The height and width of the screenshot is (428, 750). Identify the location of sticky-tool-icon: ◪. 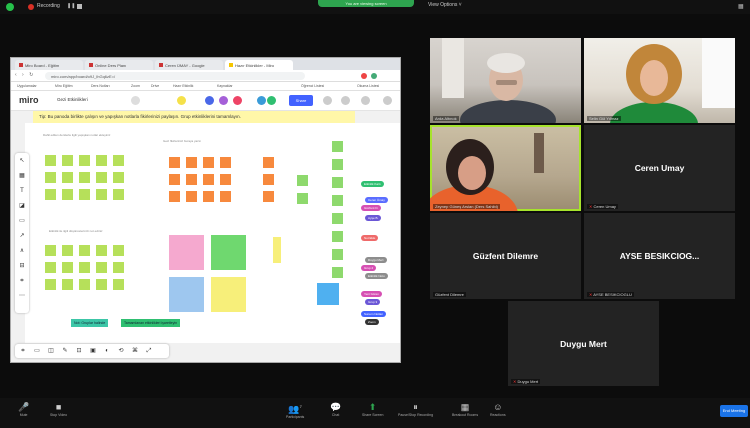
(22, 206).